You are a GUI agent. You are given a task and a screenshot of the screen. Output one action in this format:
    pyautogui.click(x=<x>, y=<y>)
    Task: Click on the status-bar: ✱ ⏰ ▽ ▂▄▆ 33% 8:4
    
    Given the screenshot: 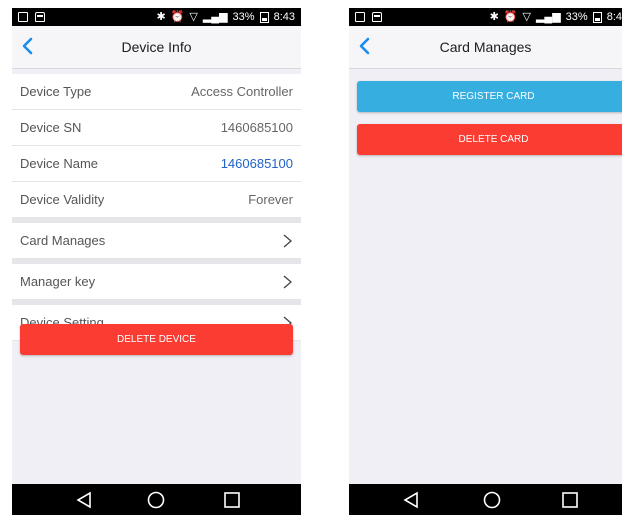 What is the action you would take?
    pyautogui.click(x=485, y=17)
    